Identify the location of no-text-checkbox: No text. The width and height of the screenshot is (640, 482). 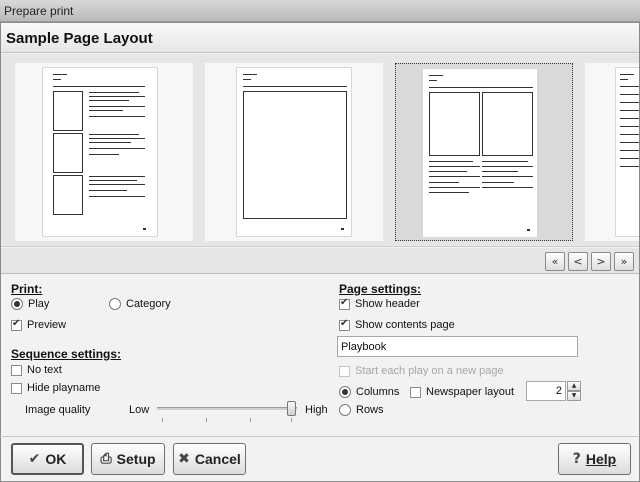
(36, 370).